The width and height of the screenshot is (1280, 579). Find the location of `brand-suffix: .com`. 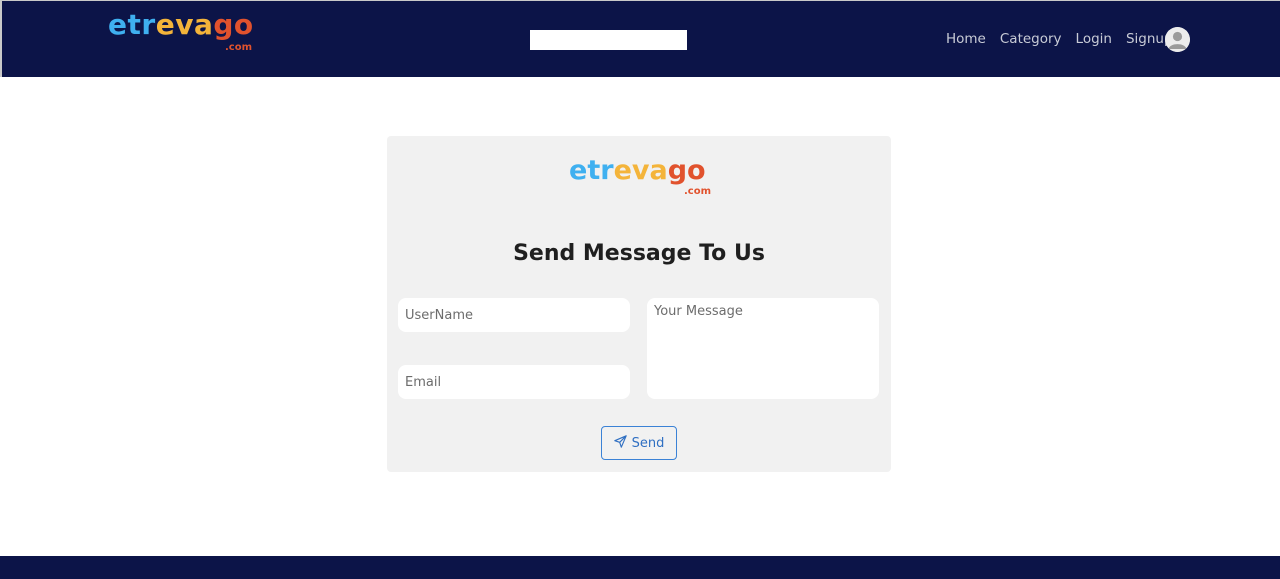

brand-suffix: .com is located at coordinates (239, 47).